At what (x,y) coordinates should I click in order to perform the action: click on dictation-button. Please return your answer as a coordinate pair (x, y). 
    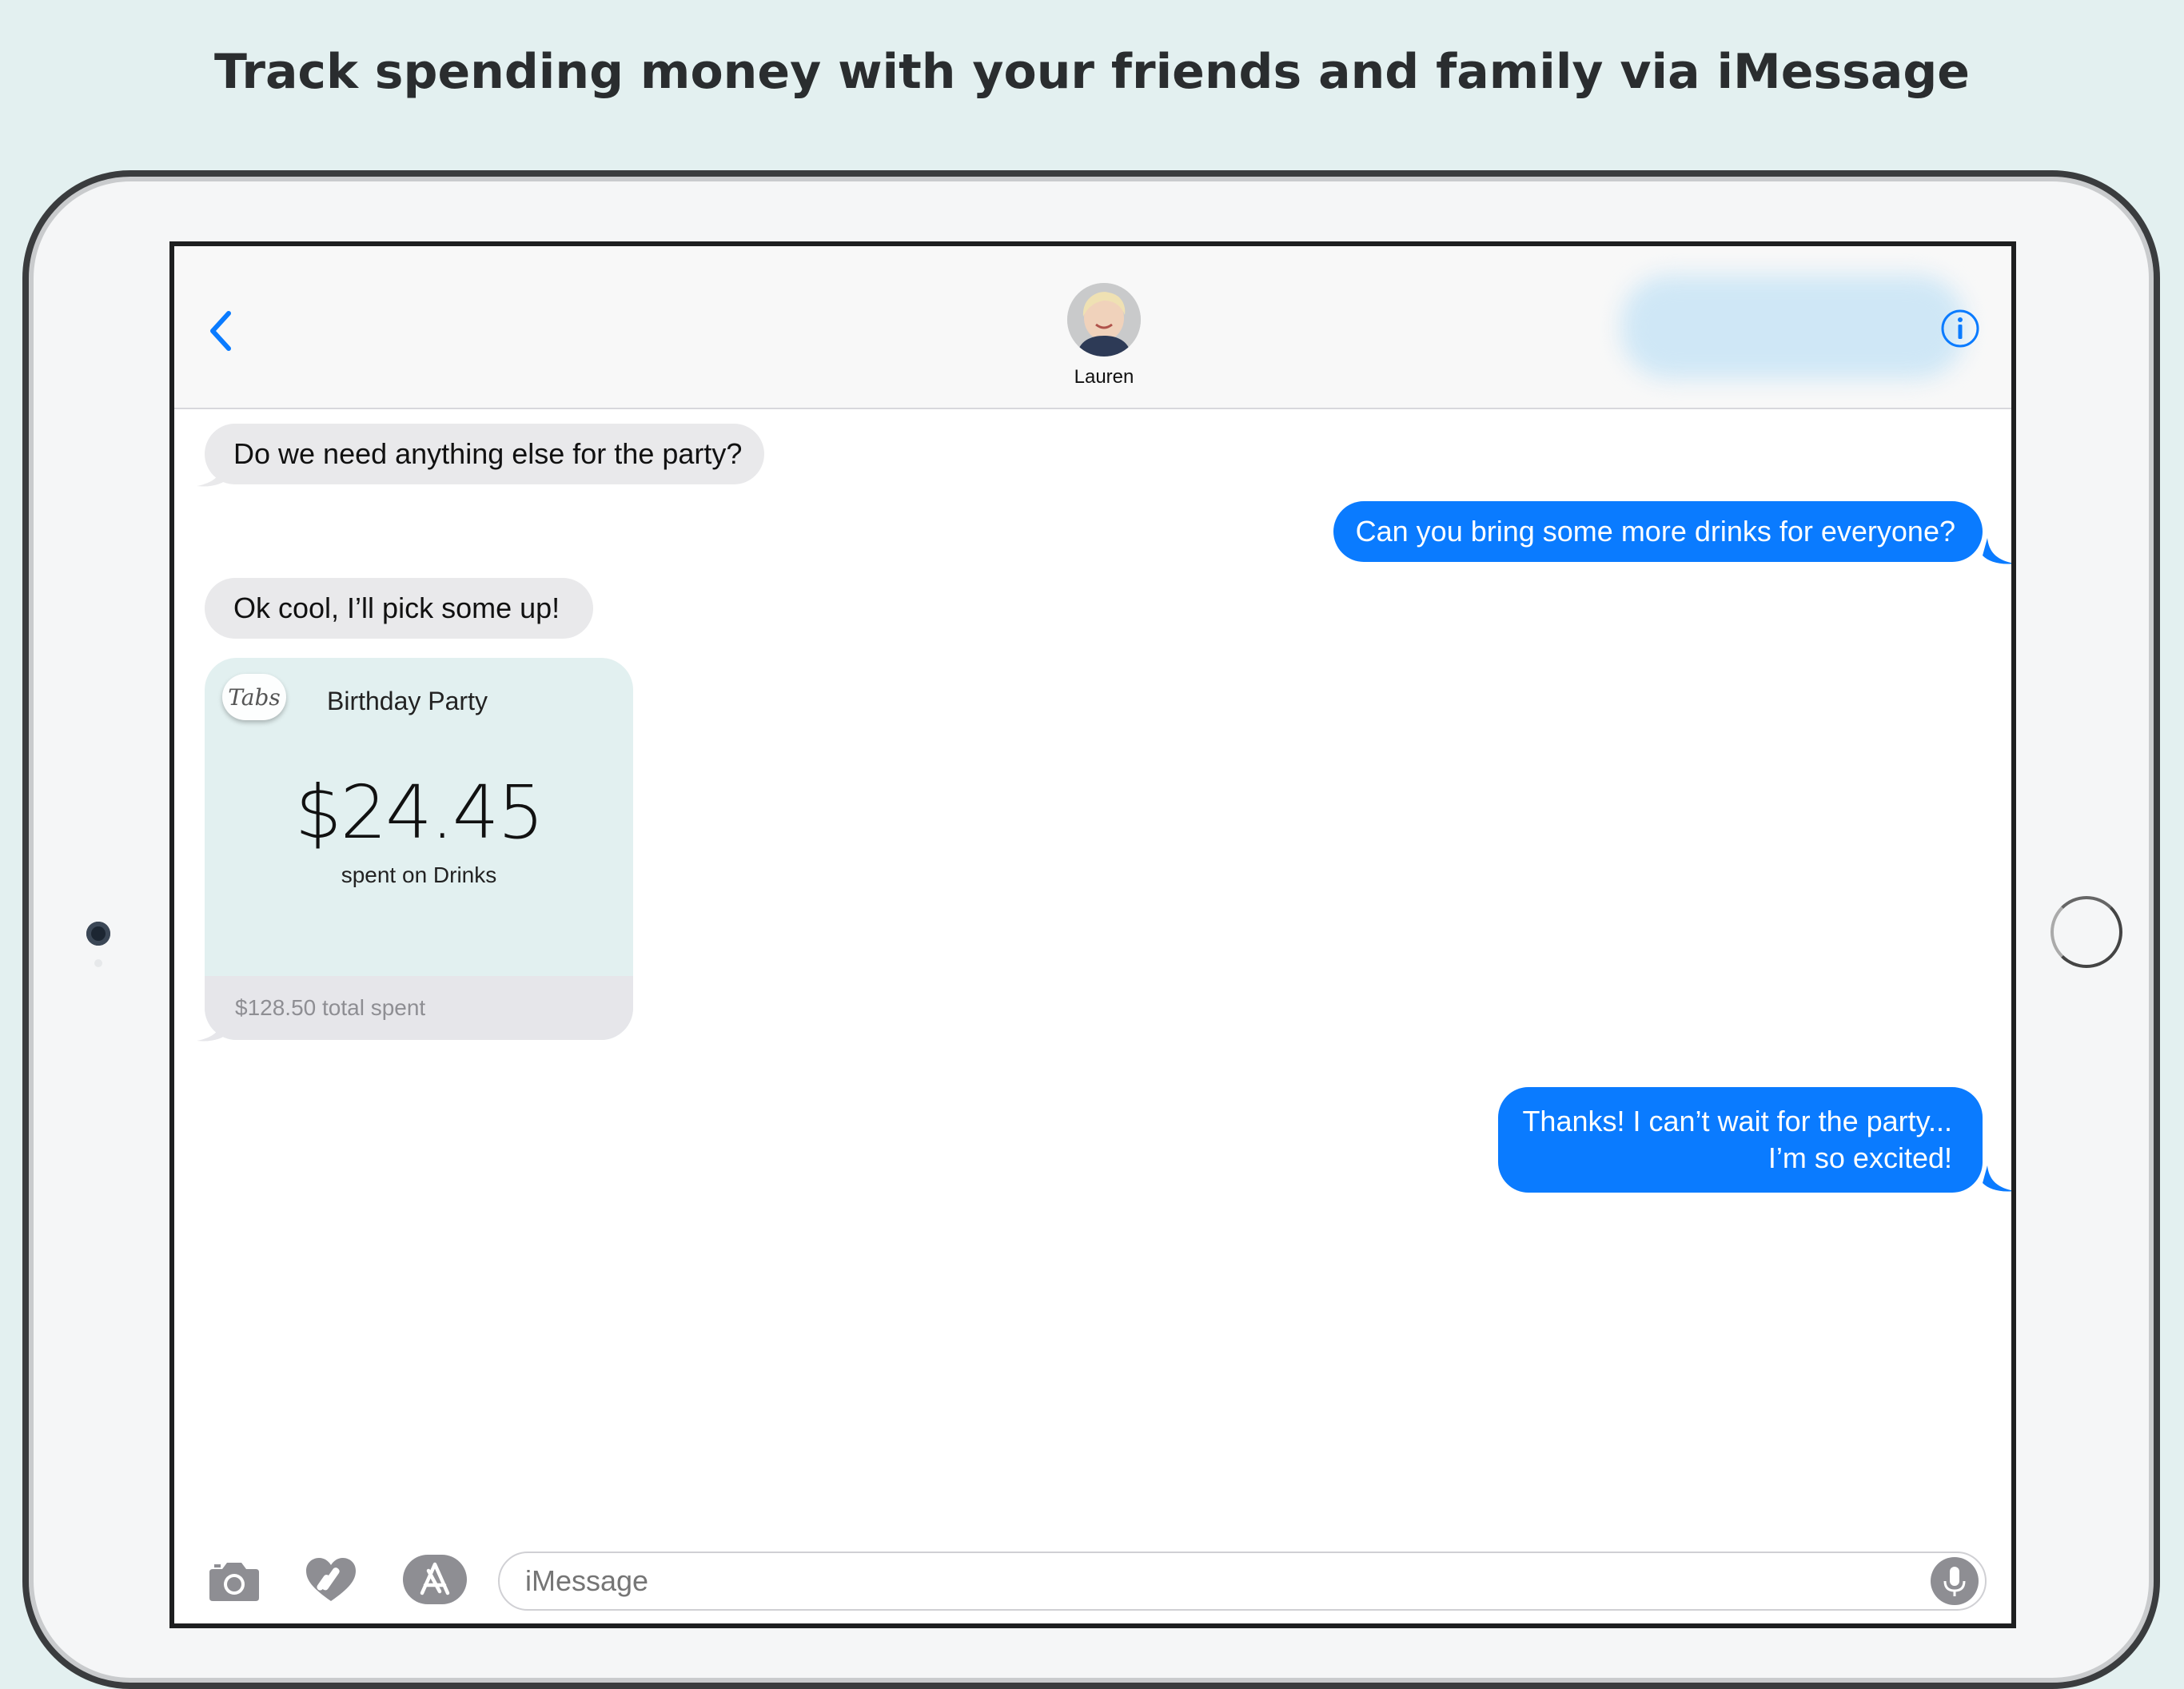
    Looking at the image, I should click on (1955, 1581).